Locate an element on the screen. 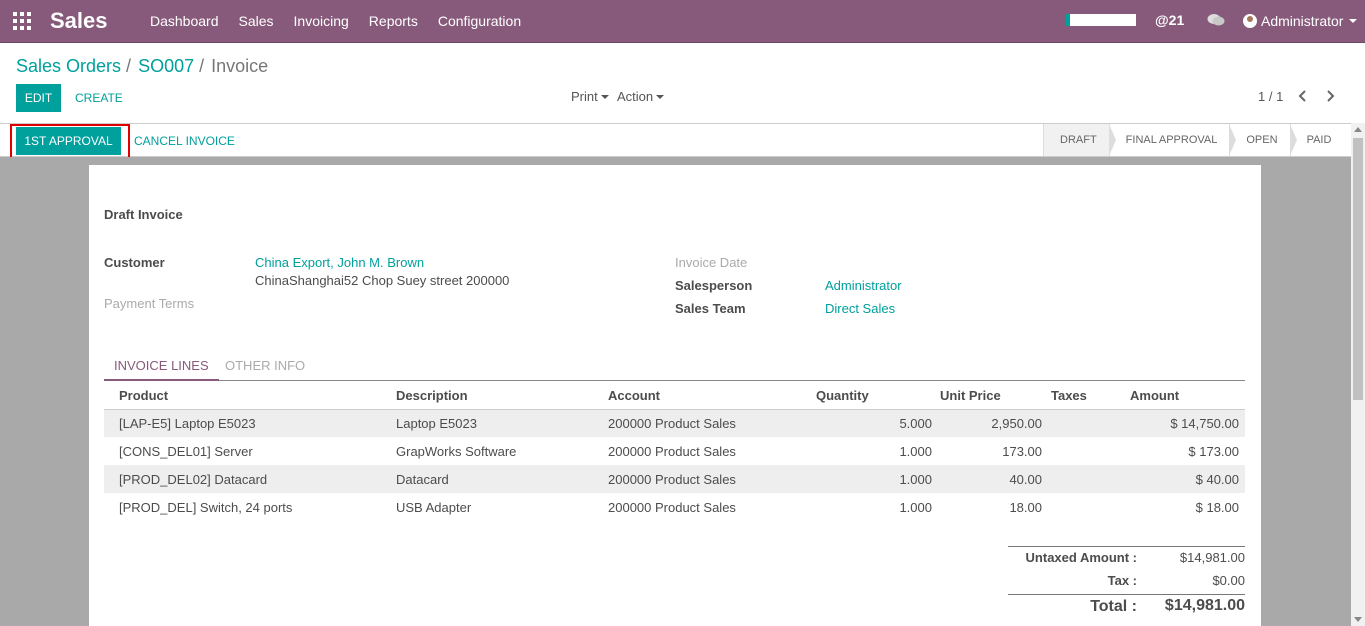  cell-amount: $ 40.00 is located at coordinates (1217, 479).